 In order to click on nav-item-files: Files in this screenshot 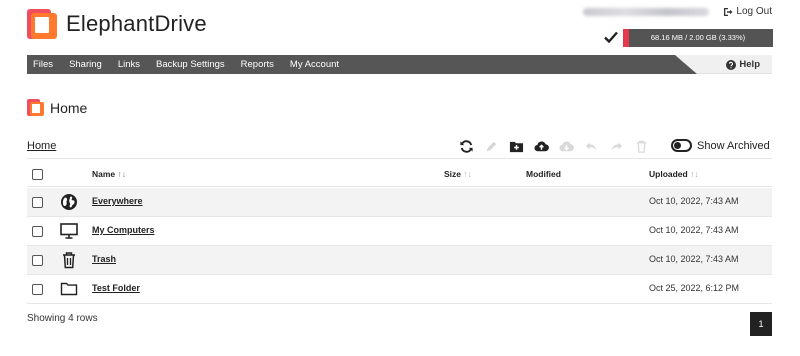, I will do `click(44, 64)`.